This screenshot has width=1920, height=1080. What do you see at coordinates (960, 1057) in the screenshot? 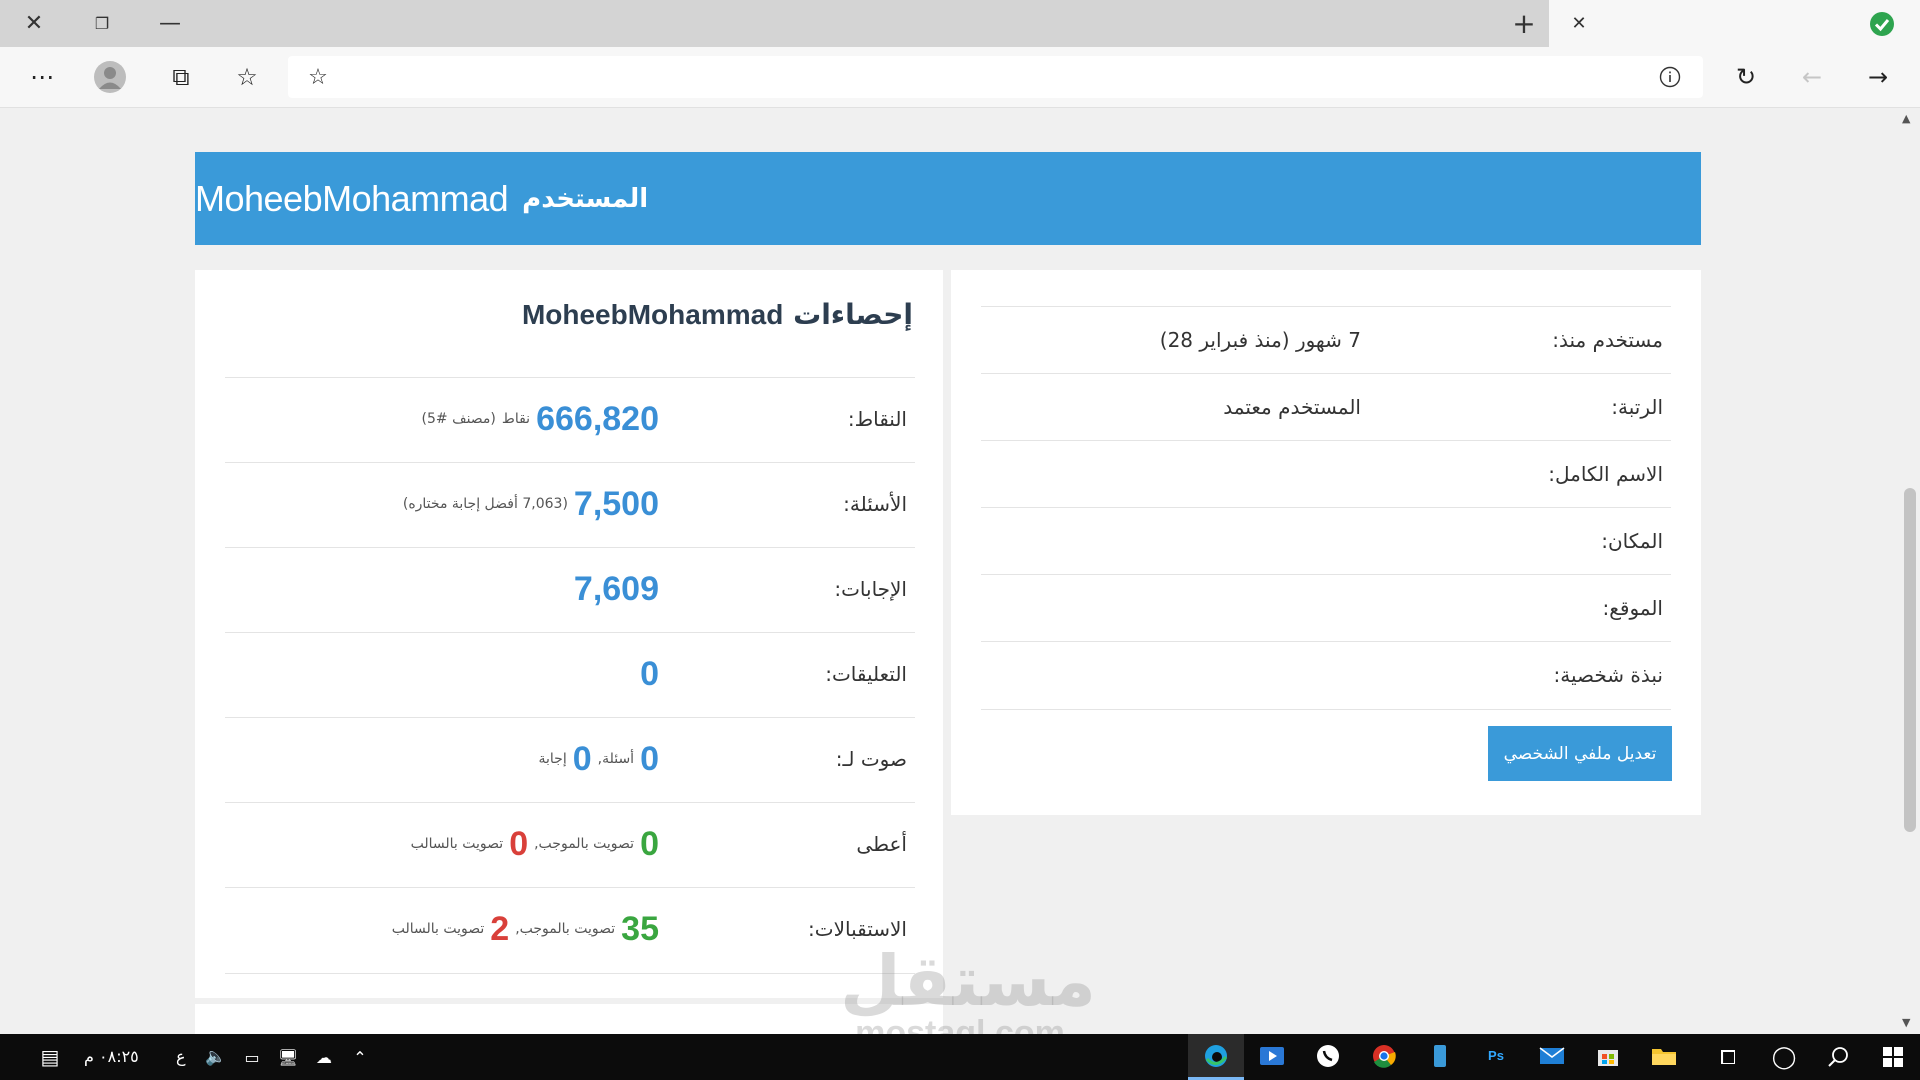
I see `taskbar: ▤ ٠٨:٢٥ م ع 🔈 ▭ 🖥 ☁ ⌃ Ps ⧠ ◯` at bounding box center [960, 1057].